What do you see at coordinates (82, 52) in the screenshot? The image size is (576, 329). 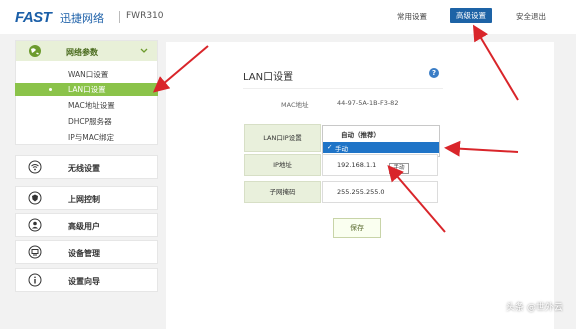 I see `sidebar-network-label: 网络参数` at bounding box center [82, 52].